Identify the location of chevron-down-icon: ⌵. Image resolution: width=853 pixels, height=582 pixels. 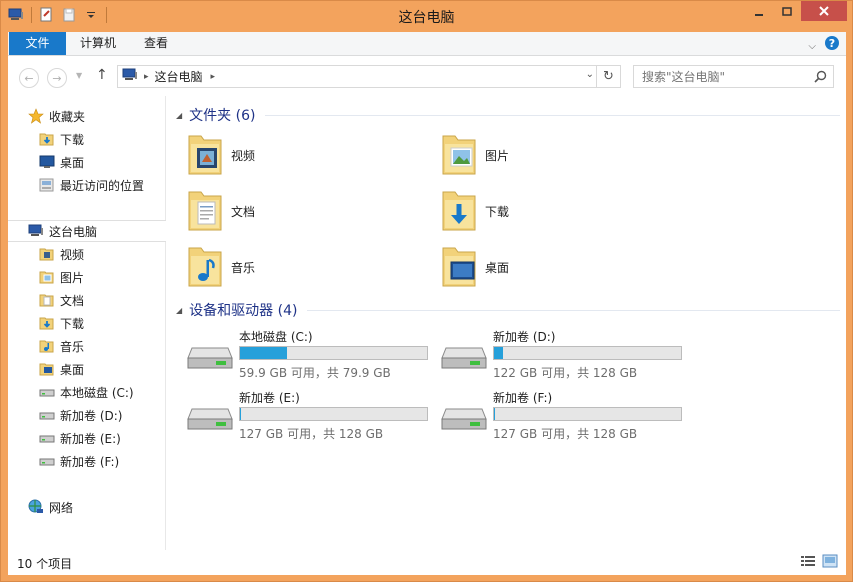
(812, 46).